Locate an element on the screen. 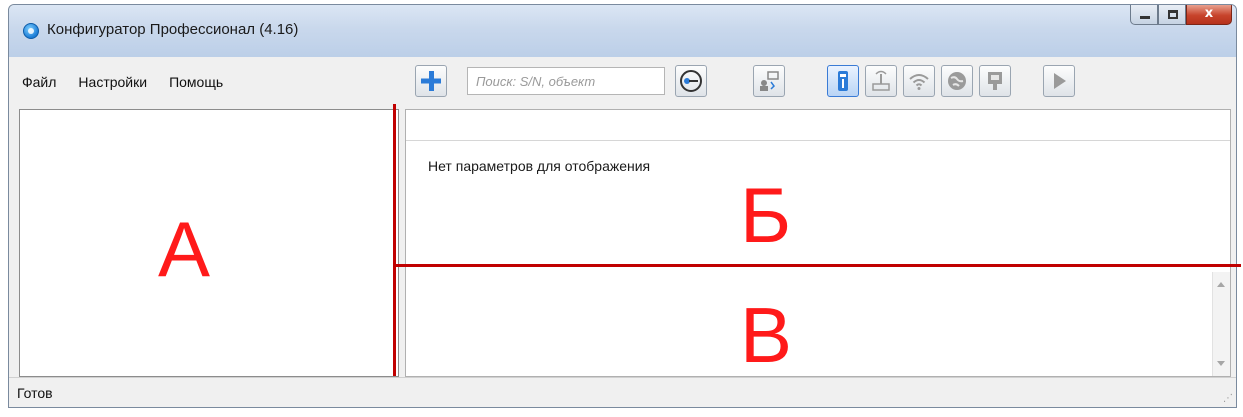  close-icon: x is located at coordinates (1209, 13).